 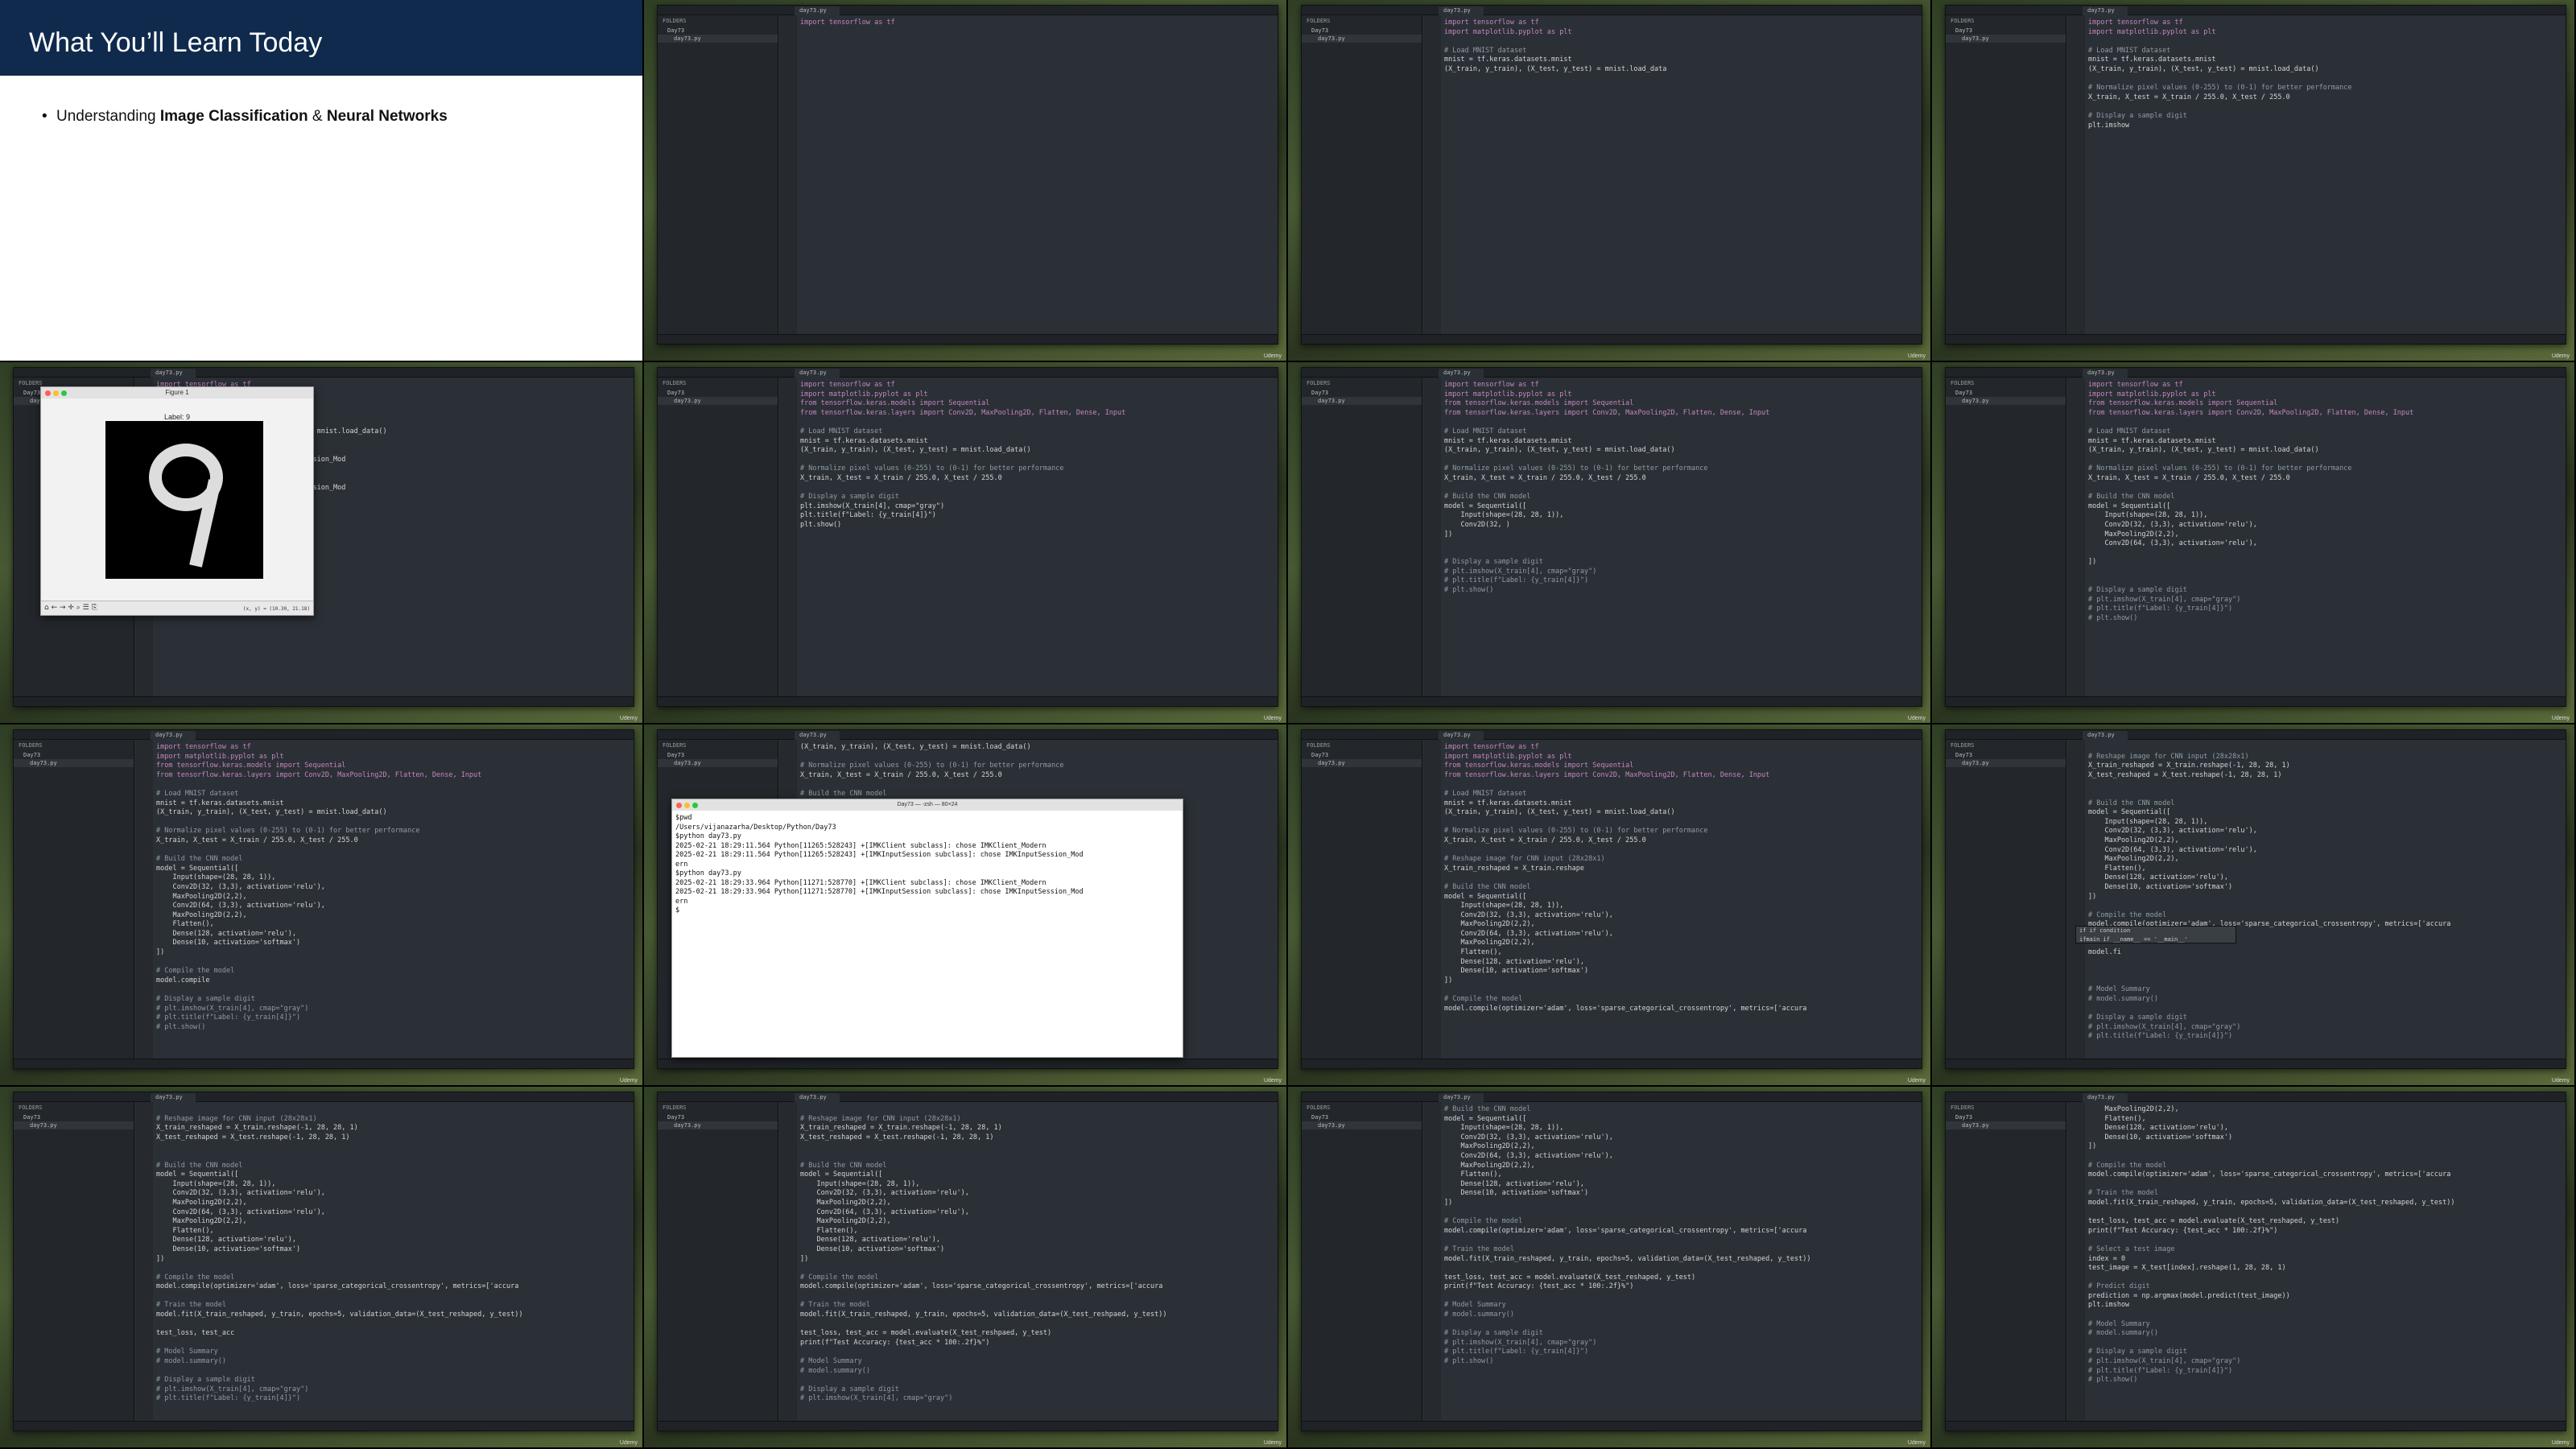 What do you see at coordinates (393, 1213) in the screenshot?
I see `code-line: 23 Conv2D(64, (3,3), activation='relu'),` at bounding box center [393, 1213].